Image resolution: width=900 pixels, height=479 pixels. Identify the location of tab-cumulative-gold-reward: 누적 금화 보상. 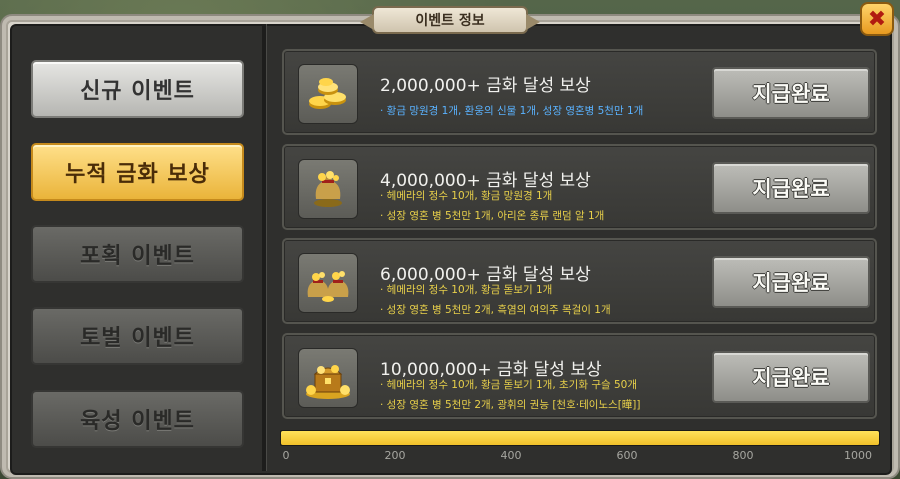
(137, 172).